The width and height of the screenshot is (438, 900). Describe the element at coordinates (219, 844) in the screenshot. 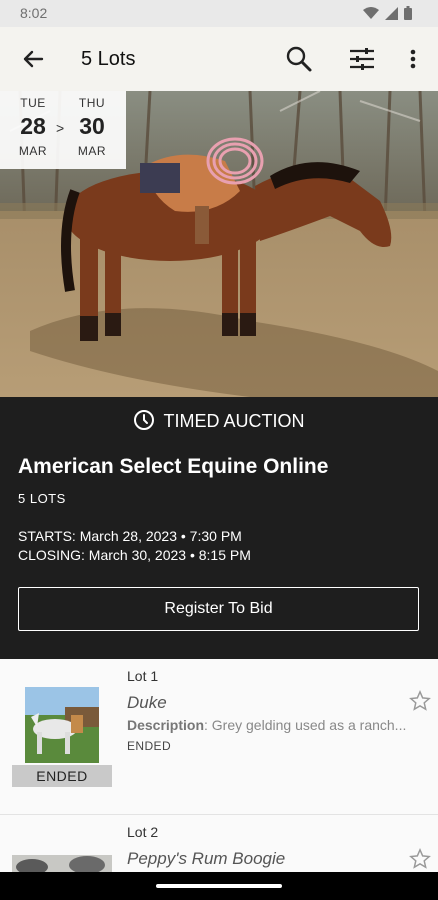

I see `lot-list-item: Lot 2 Peppy's Rum Boogie` at that location.